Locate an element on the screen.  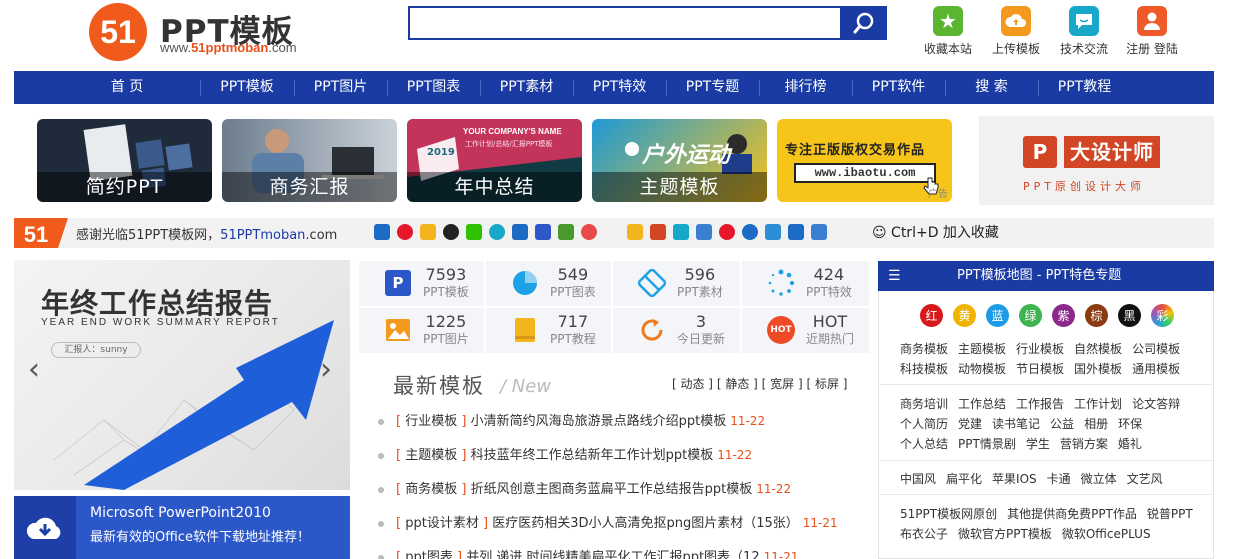
tag-link: 中国风 is located at coordinates (918, 479).